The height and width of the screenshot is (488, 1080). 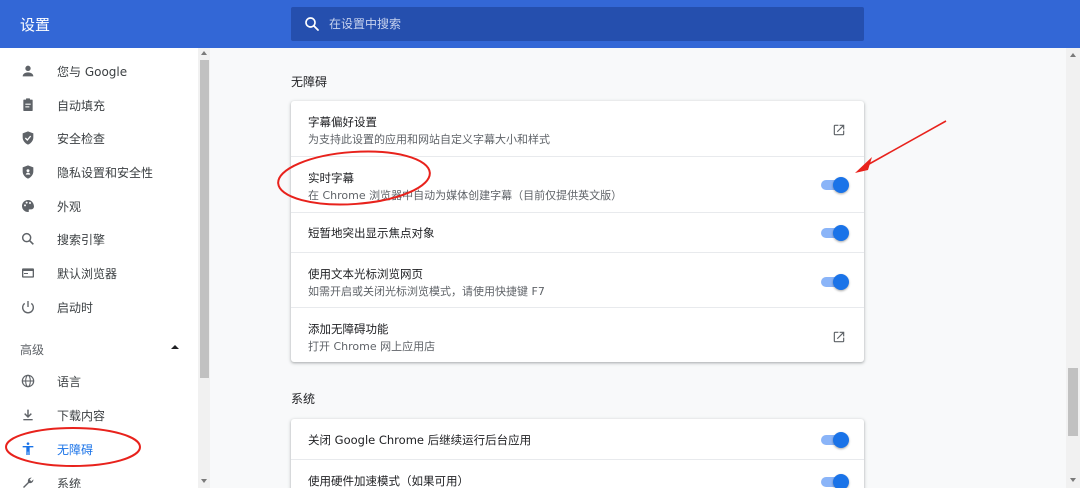 I want to click on caption-preferences-row: 字幕偏好设置 为支持此设置的应用和网站自定义字幕大小和样式, so click(x=577, y=128).